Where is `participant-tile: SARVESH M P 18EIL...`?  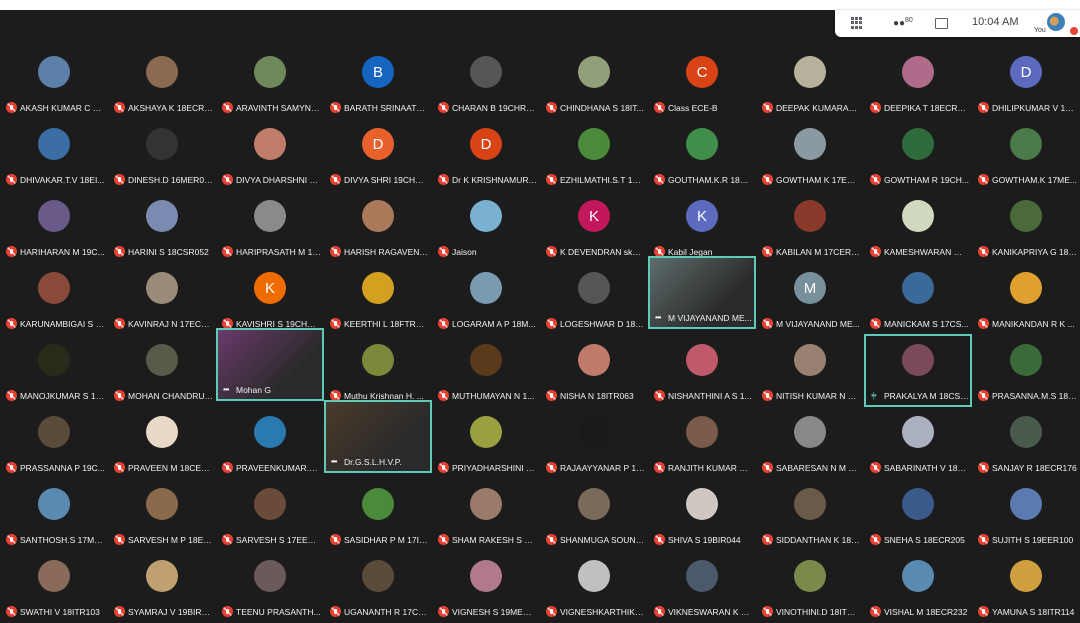
participant-tile: SARVESH M P 18EIL... is located at coordinates (162, 514).